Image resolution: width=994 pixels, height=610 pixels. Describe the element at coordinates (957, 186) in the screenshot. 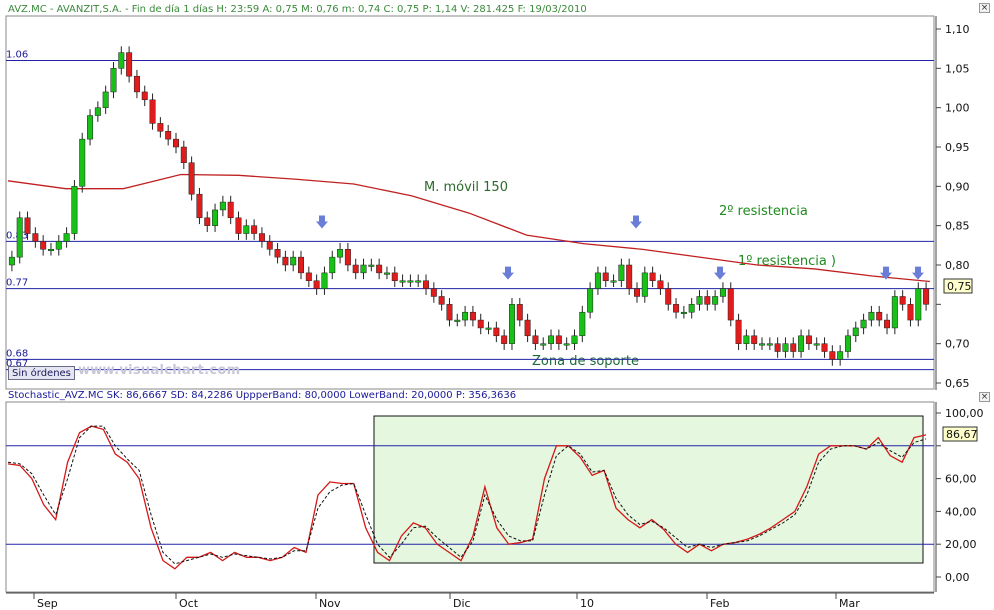

I see `price-tick-label: 0,90` at that location.